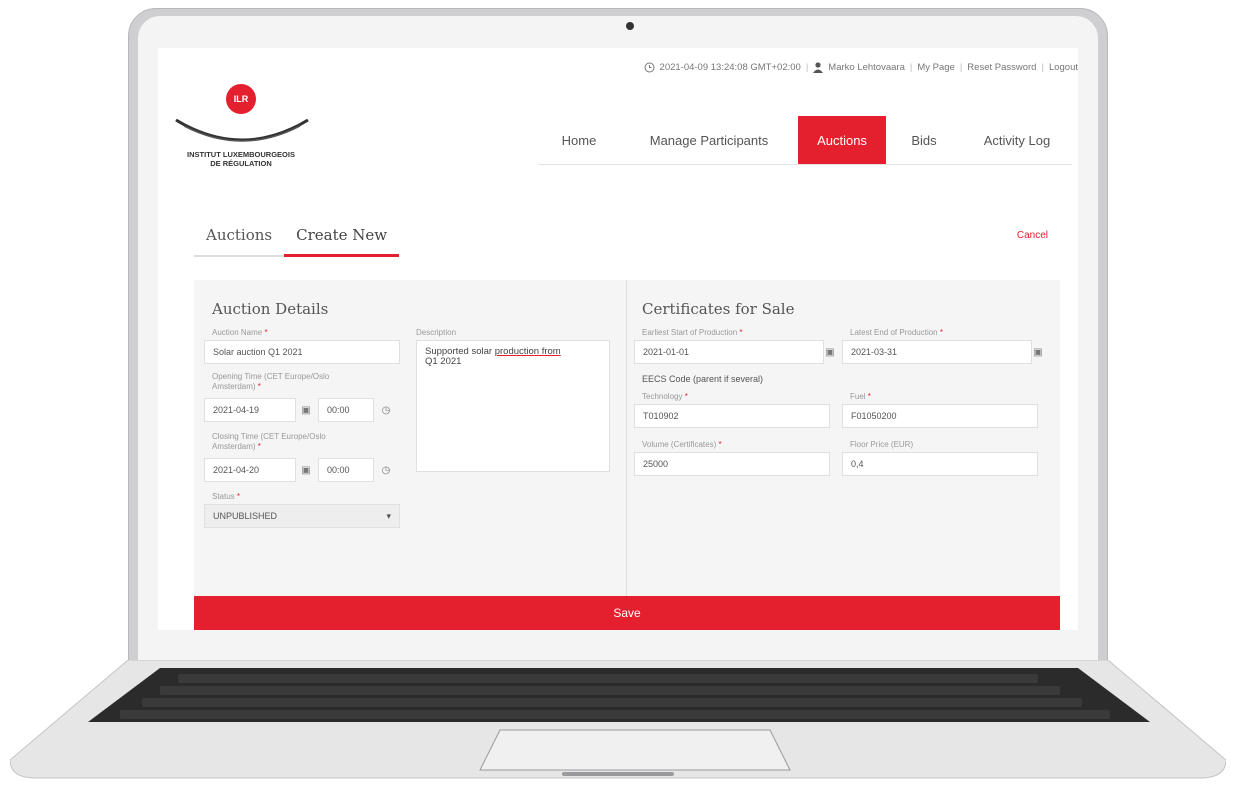  What do you see at coordinates (436, 332) in the screenshot?
I see `description-label: Description` at bounding box center [436, 332].